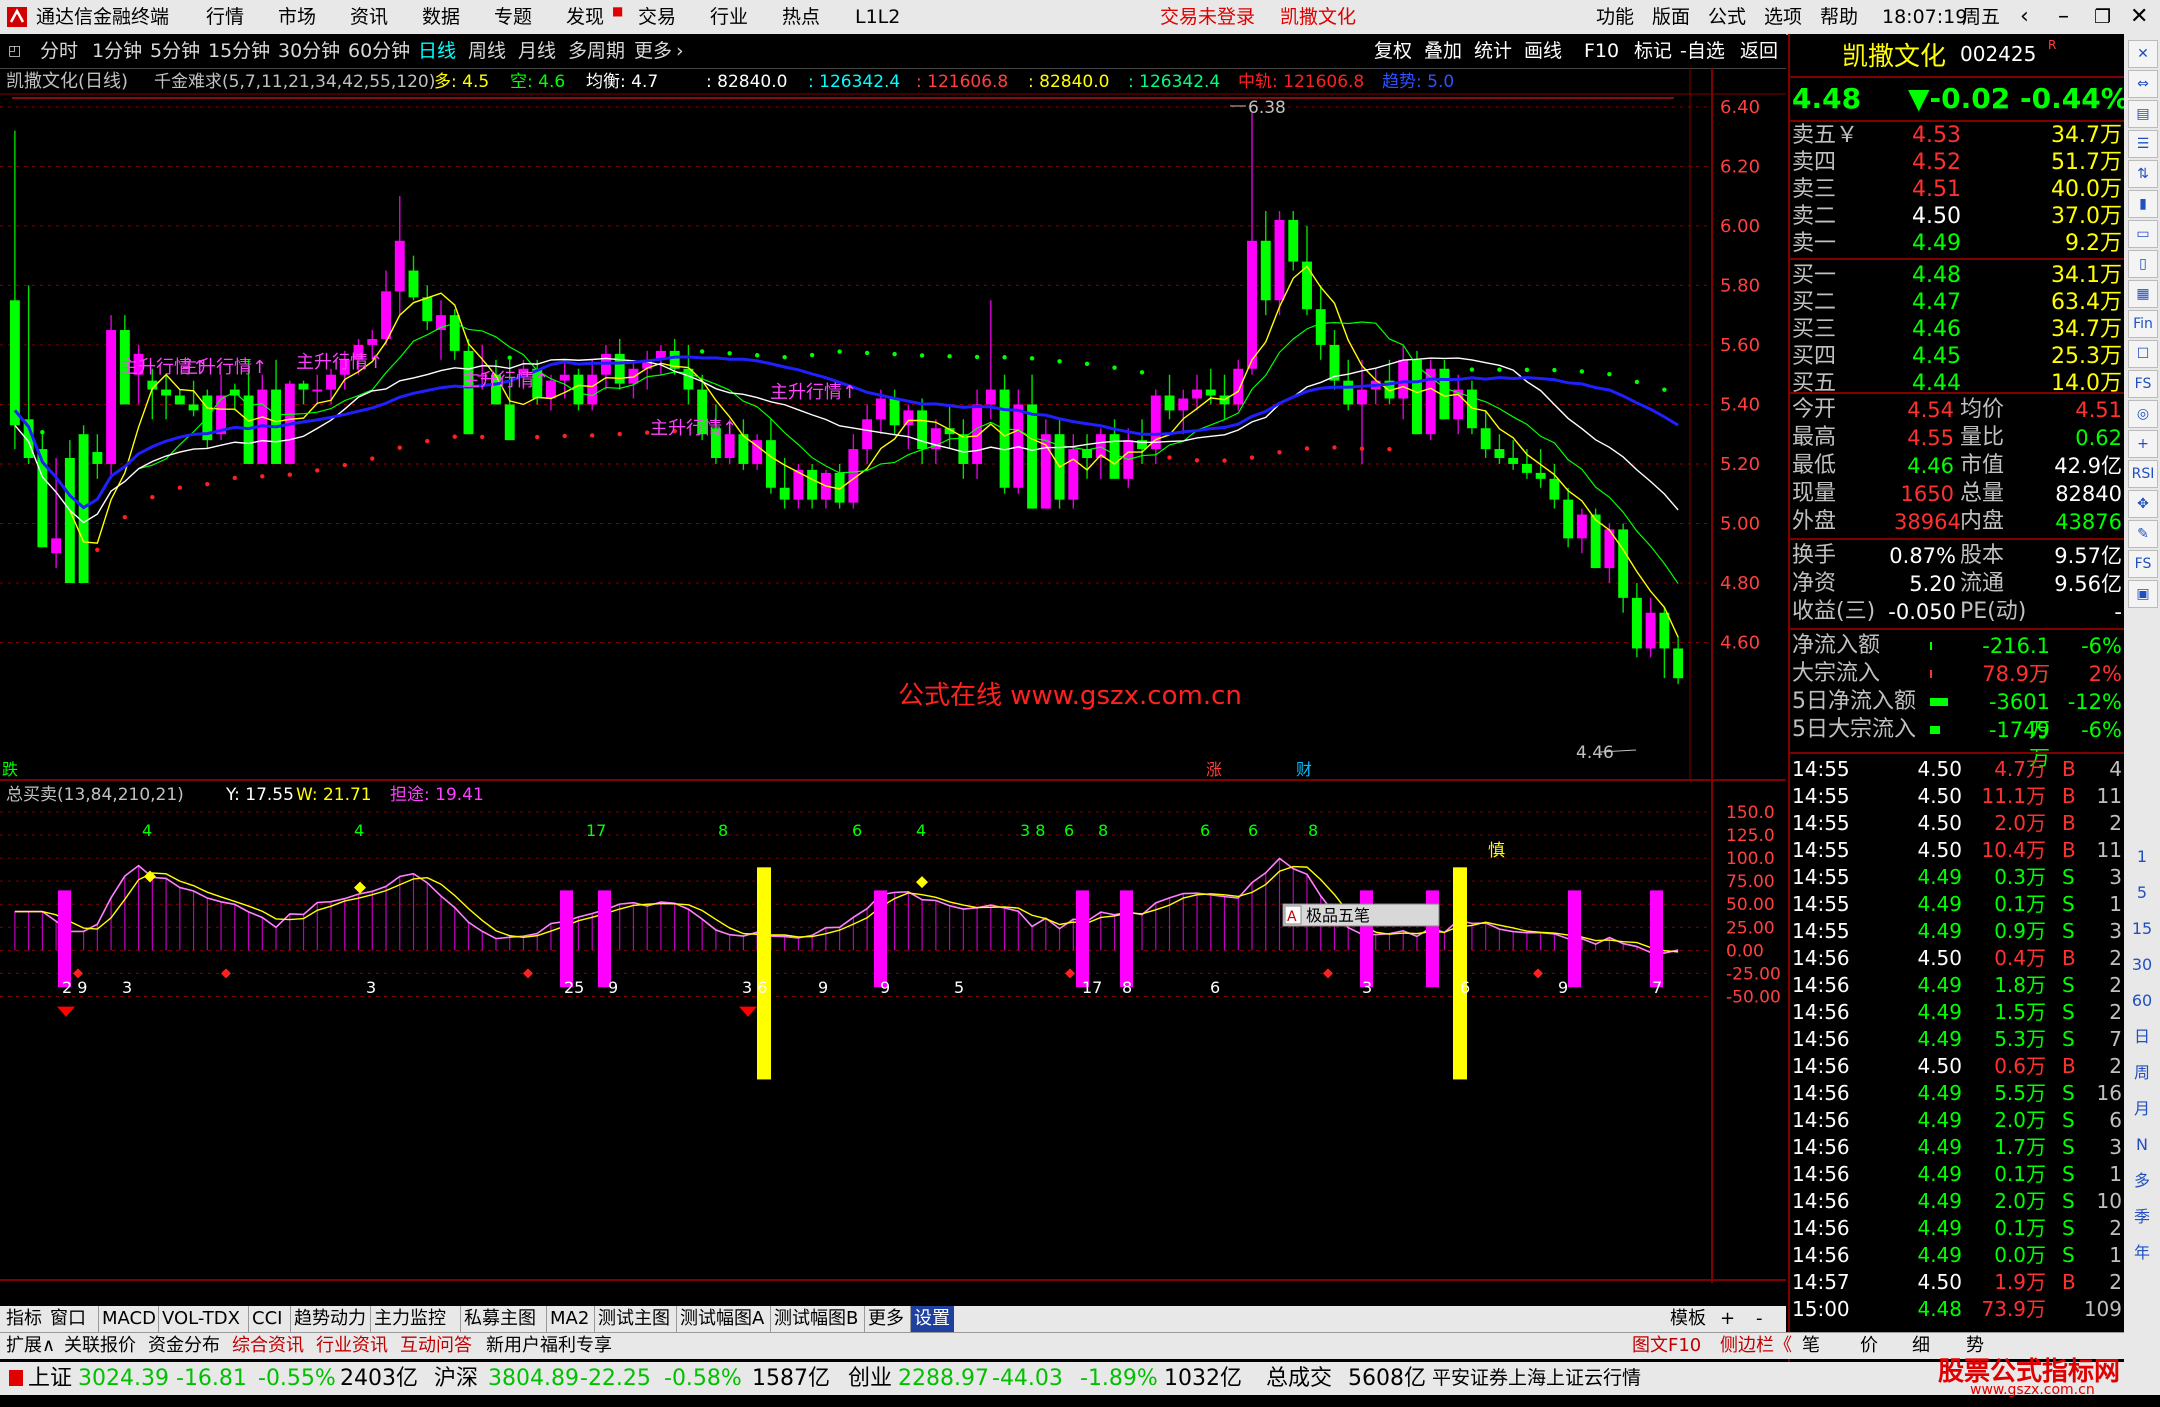 The width and height of the screenshot is (2160, 1407). What do you see at coordinates (68, 1319) in the screenshot?
I see `indicator-tab: 窗口` at bounding box center [68, 1319].